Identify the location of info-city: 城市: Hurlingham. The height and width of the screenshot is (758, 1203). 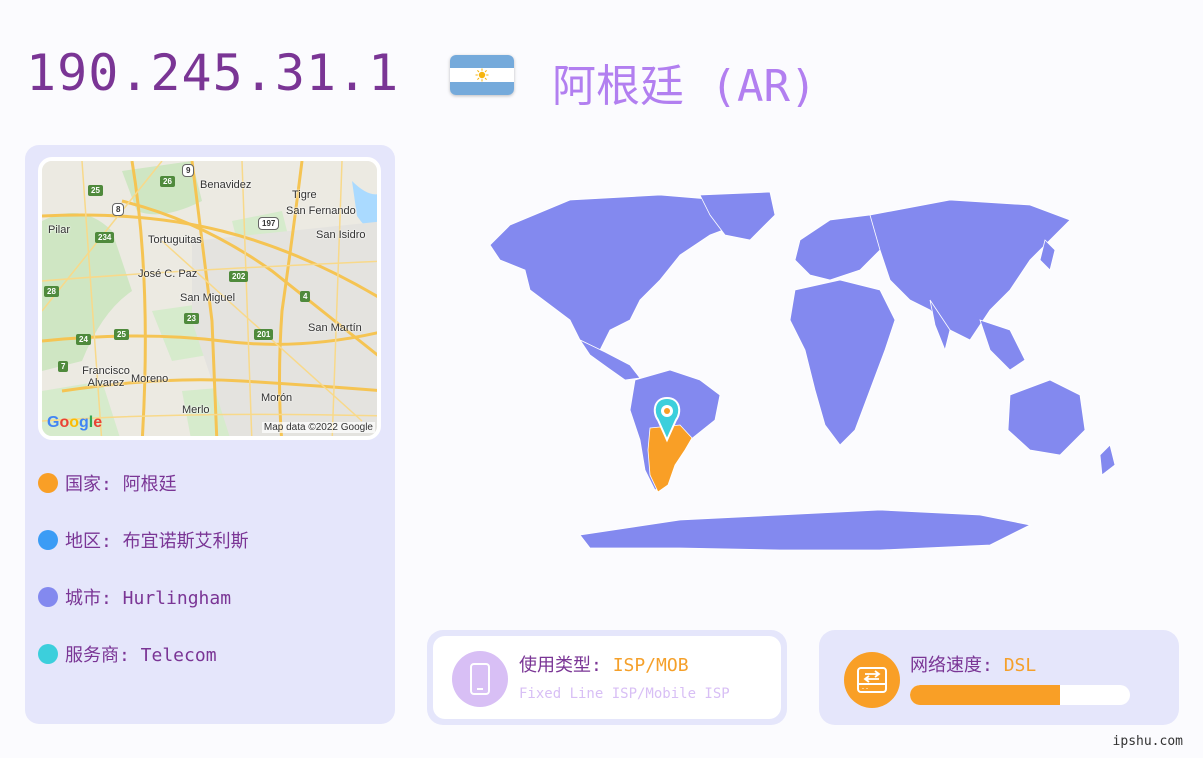
(134, 597).